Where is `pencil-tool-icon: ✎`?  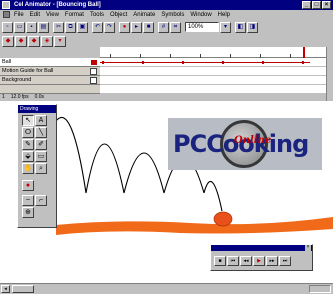 pencil-tool-icon: ✎ is located at coordinates (28, 144).